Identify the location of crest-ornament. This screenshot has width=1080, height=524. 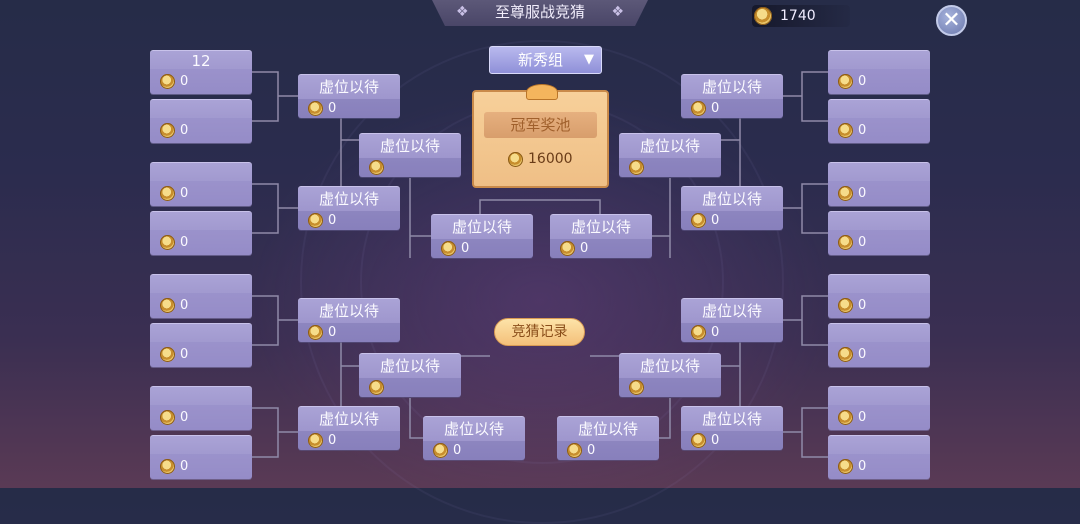
(542, 92).